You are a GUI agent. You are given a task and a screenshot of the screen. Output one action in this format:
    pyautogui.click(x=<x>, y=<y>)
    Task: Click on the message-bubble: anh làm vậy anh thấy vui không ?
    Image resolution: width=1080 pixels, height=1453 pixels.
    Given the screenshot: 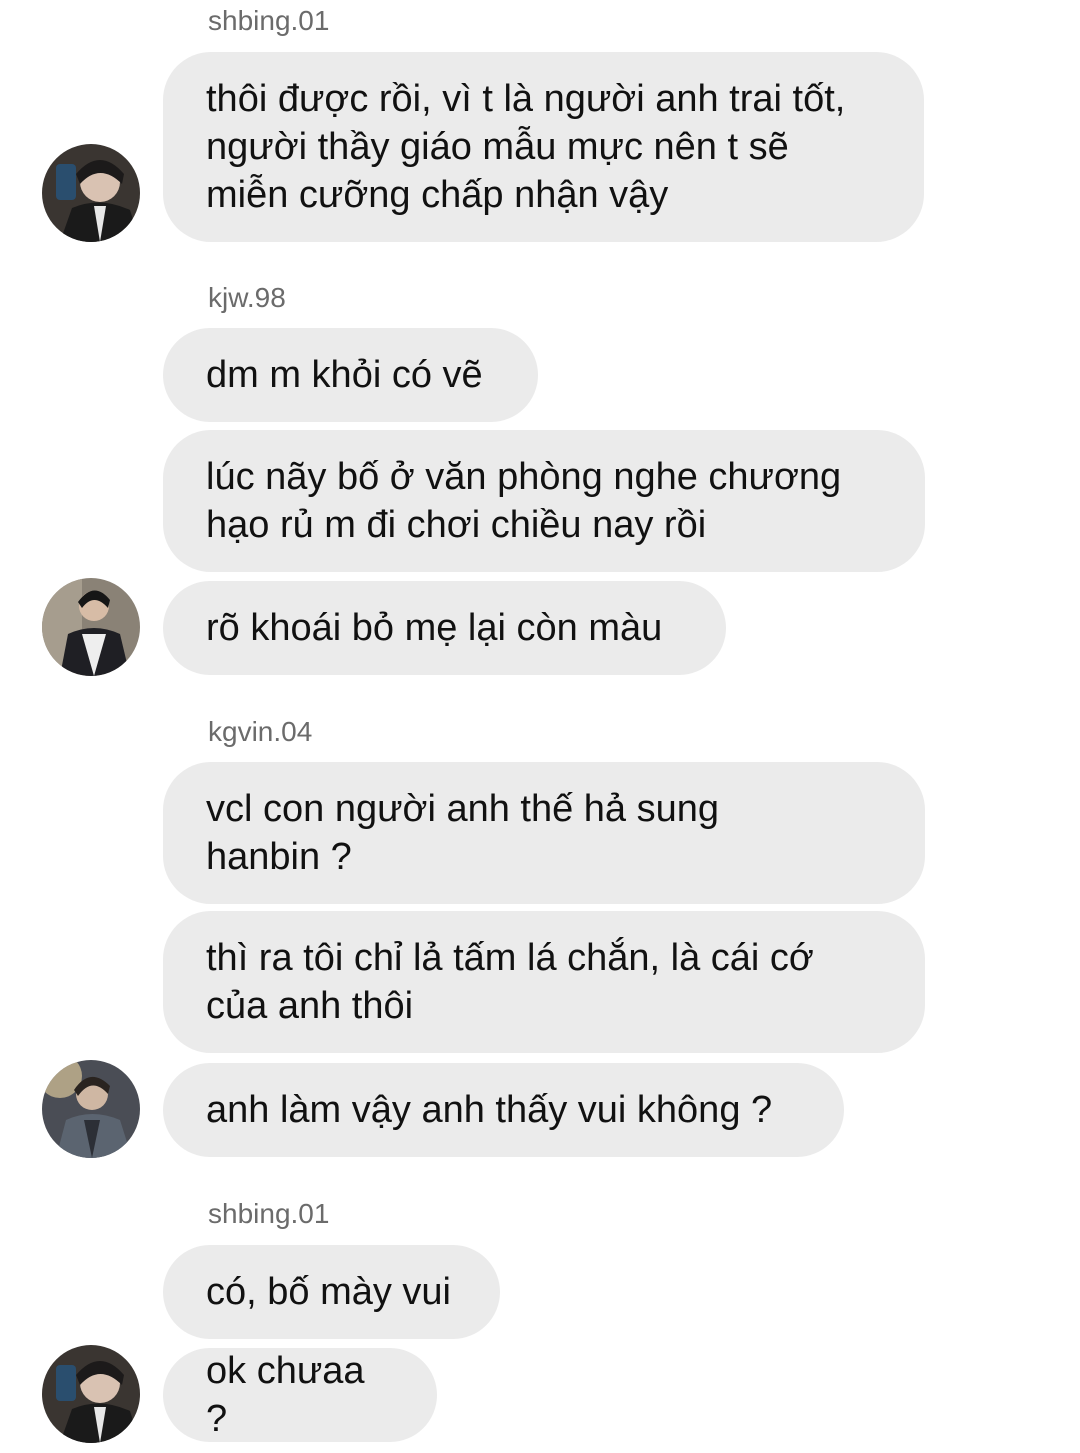 What is the action you would take?
    pyautogui.click(x=503, y=1110)
    